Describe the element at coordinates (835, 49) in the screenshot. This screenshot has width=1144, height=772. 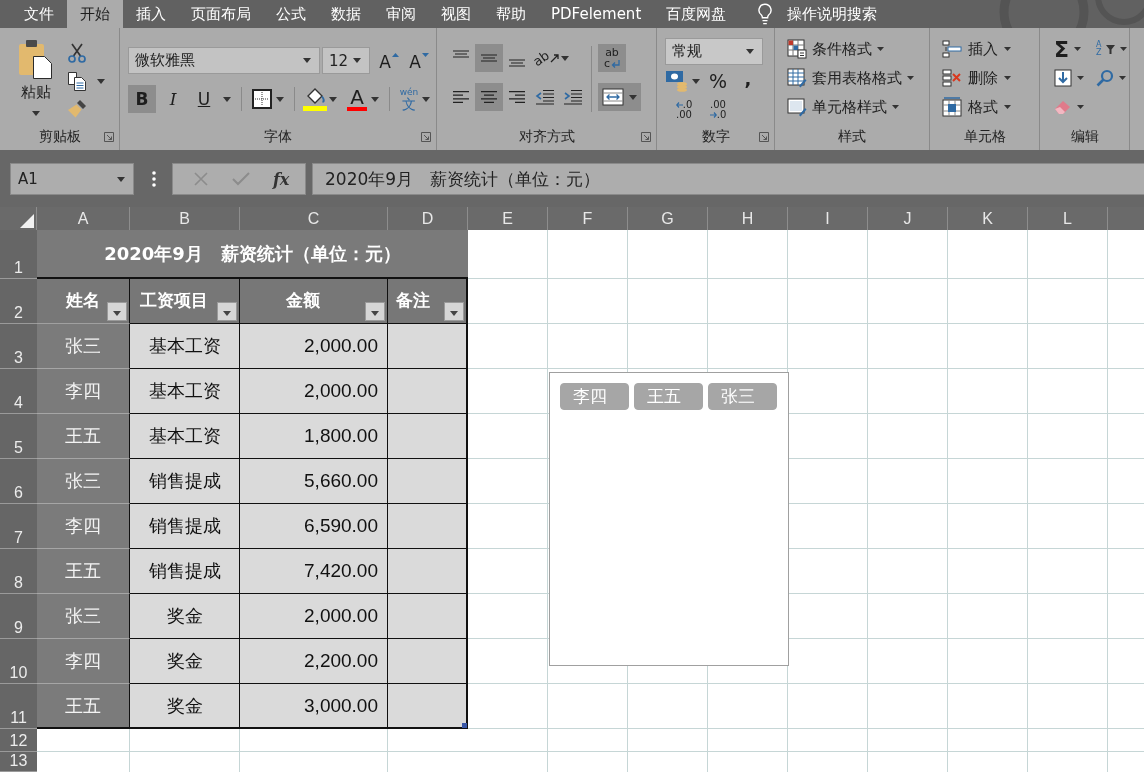
I see `styles-menu-button: 条件格式` at that location.